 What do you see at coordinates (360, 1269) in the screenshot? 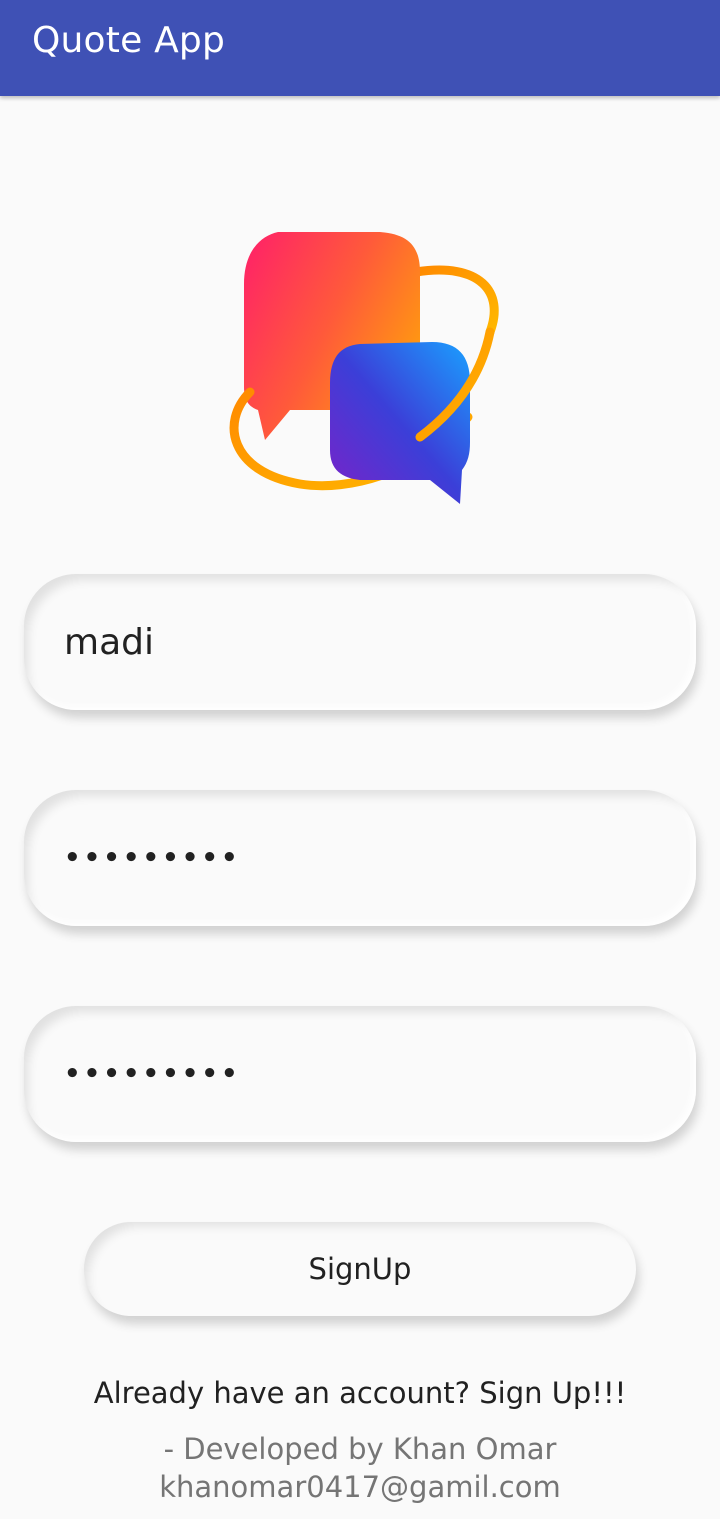
I see `signup-button: SignUp` at bounding box center [360, 1269].